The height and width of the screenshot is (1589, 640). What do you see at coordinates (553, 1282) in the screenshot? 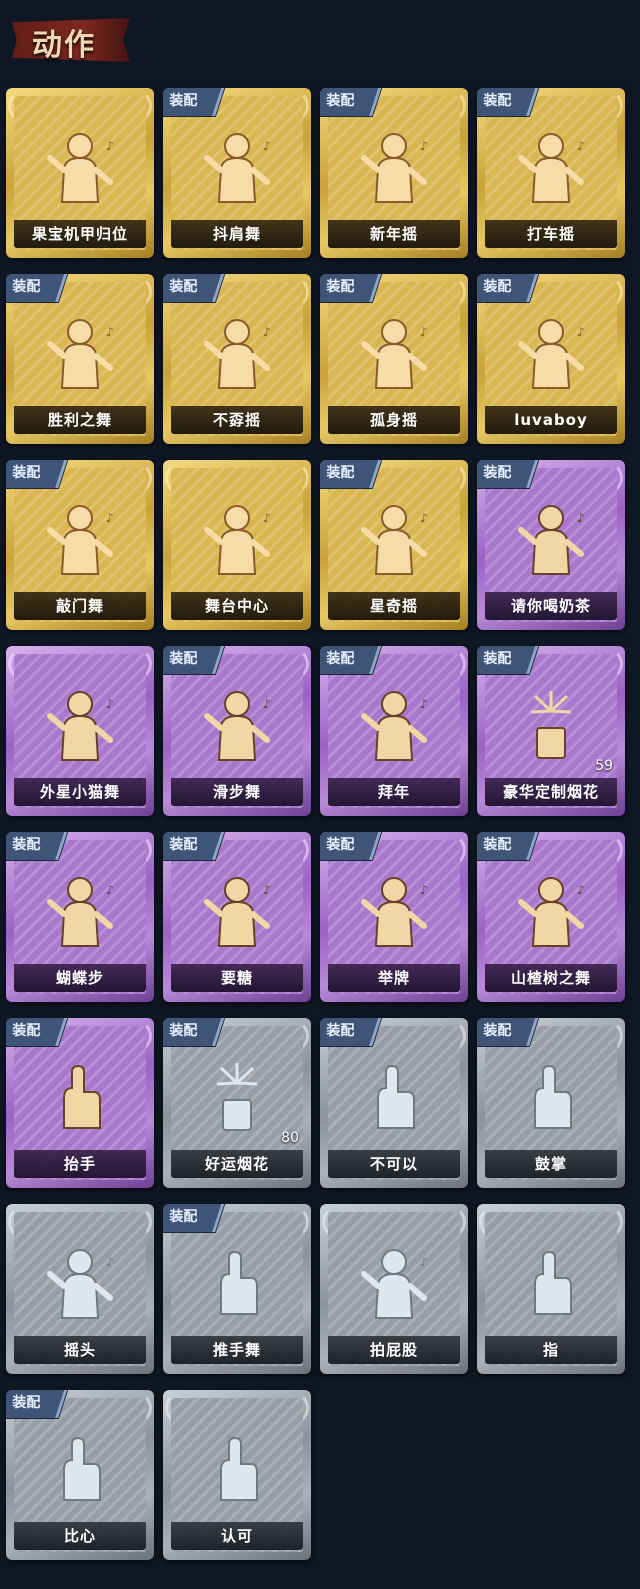
I see `point-hand-icon` at bounding box center [553, 1282].